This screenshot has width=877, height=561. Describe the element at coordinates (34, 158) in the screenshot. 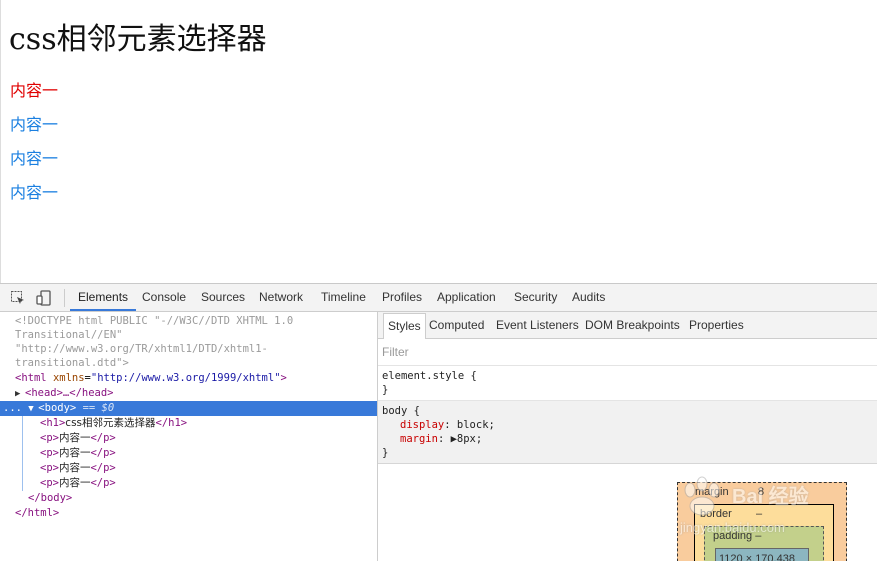

I see `paragraph-3: 内容一` at that location.